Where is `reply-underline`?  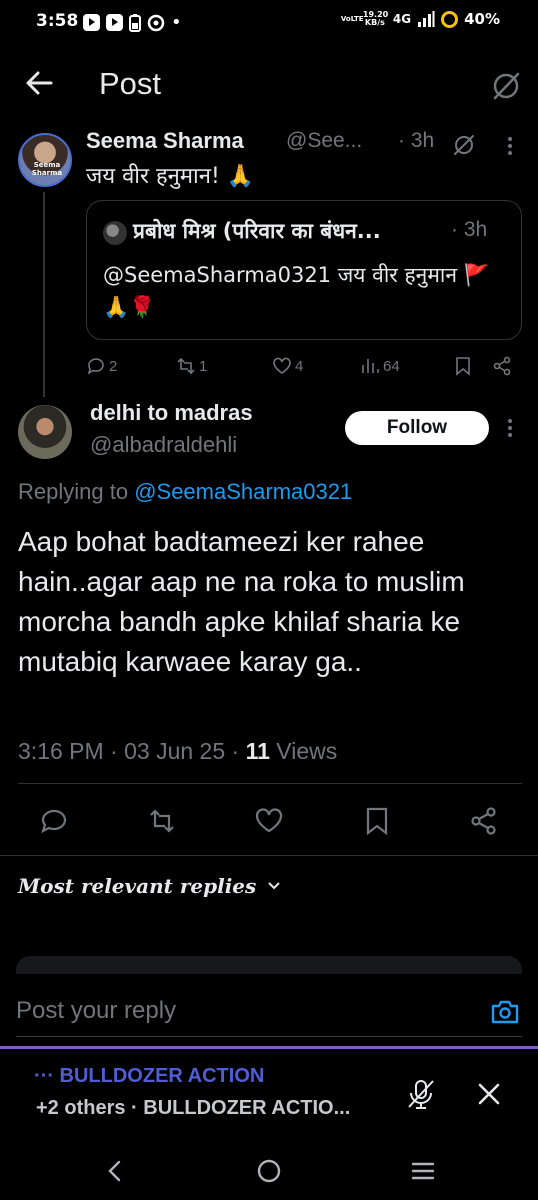
reply-underline is located at coordinates (269, 1036).